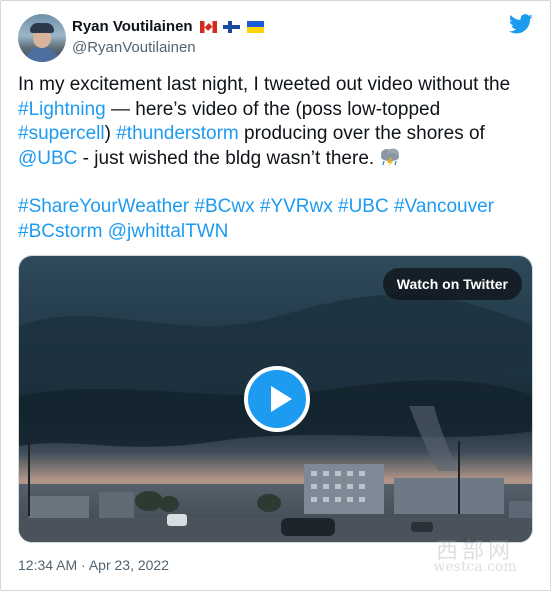 This screenshot has height=591, width=551. I want to click on hashtag-yvrwx: #YVRwx, so click(296, 206).